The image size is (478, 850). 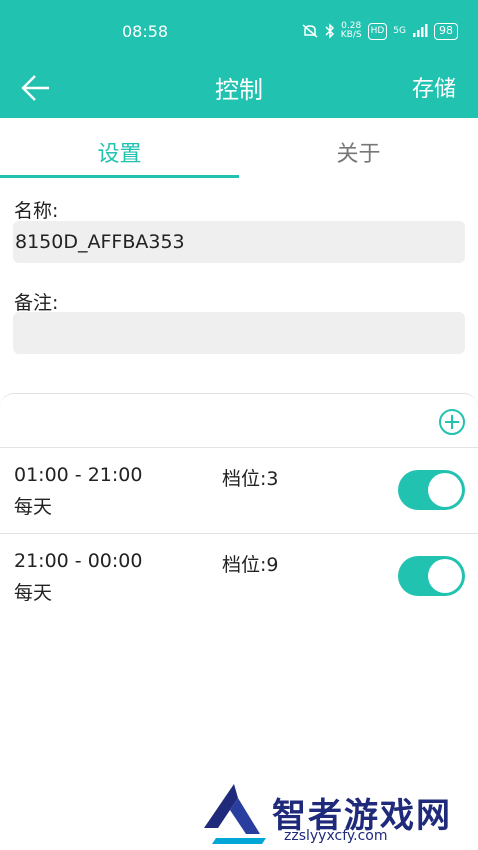 I want to click on save-button: 存储, so click(x=434, y=87).